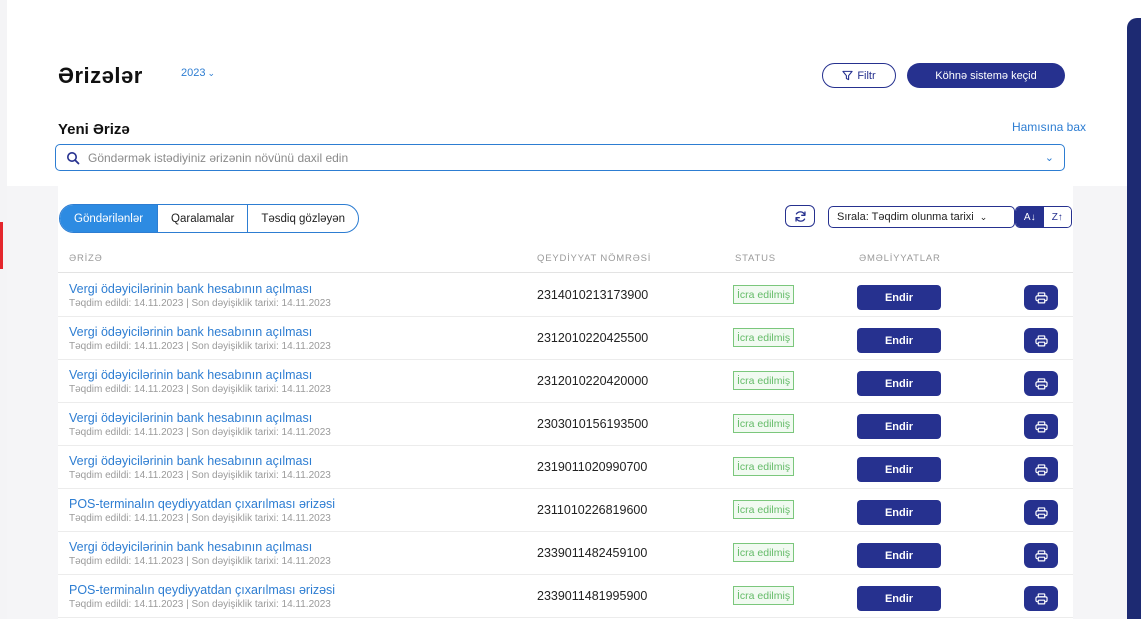 The width and height of the screenshot is (1141, 619). What do you see at coordinates (592, 553) in the screenshot?
I see `registration-number: 2339011482459100` at bounding box center [592, 553].